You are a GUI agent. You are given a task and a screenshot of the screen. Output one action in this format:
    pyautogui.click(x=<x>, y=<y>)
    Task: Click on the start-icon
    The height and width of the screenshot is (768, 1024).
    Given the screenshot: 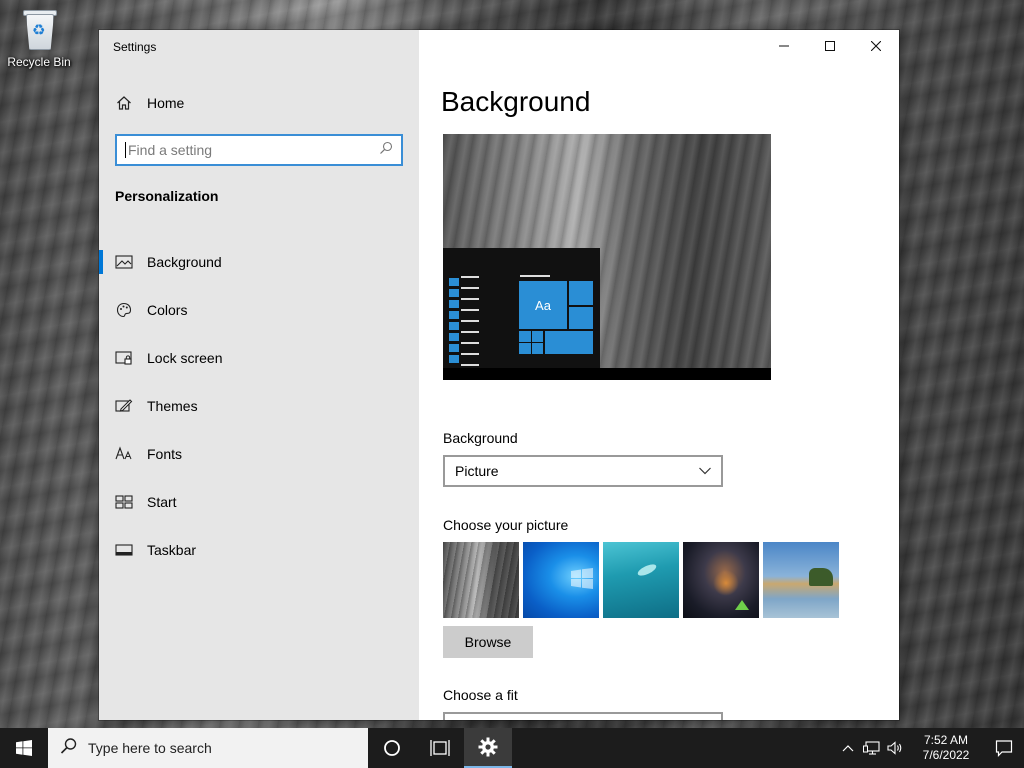 What is the action you would take?
    pyautogui.click(x=124, y=502)
    